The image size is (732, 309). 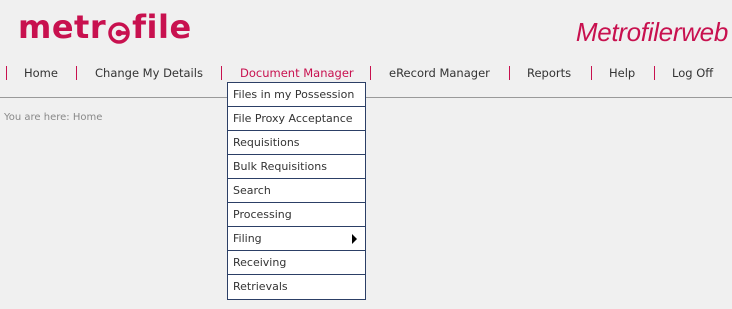 I want to click on logo-text-end: file, so click(x=162, y=27).